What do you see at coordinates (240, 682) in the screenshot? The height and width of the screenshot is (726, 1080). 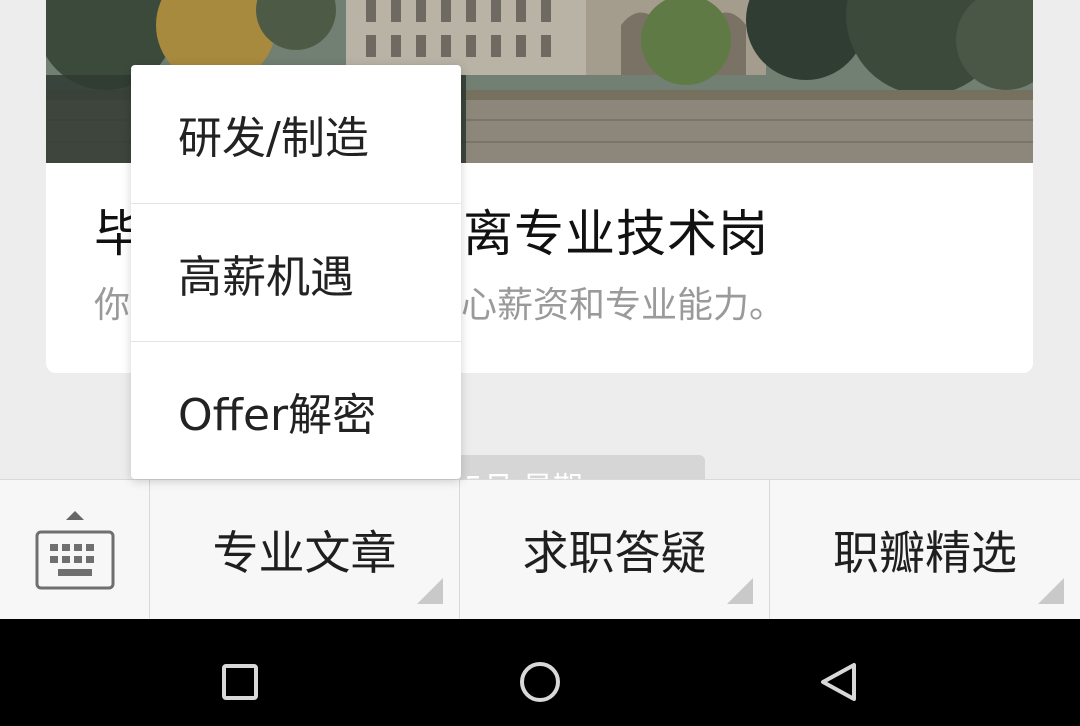 I see `square-icon` at bounding box center [240, 682].